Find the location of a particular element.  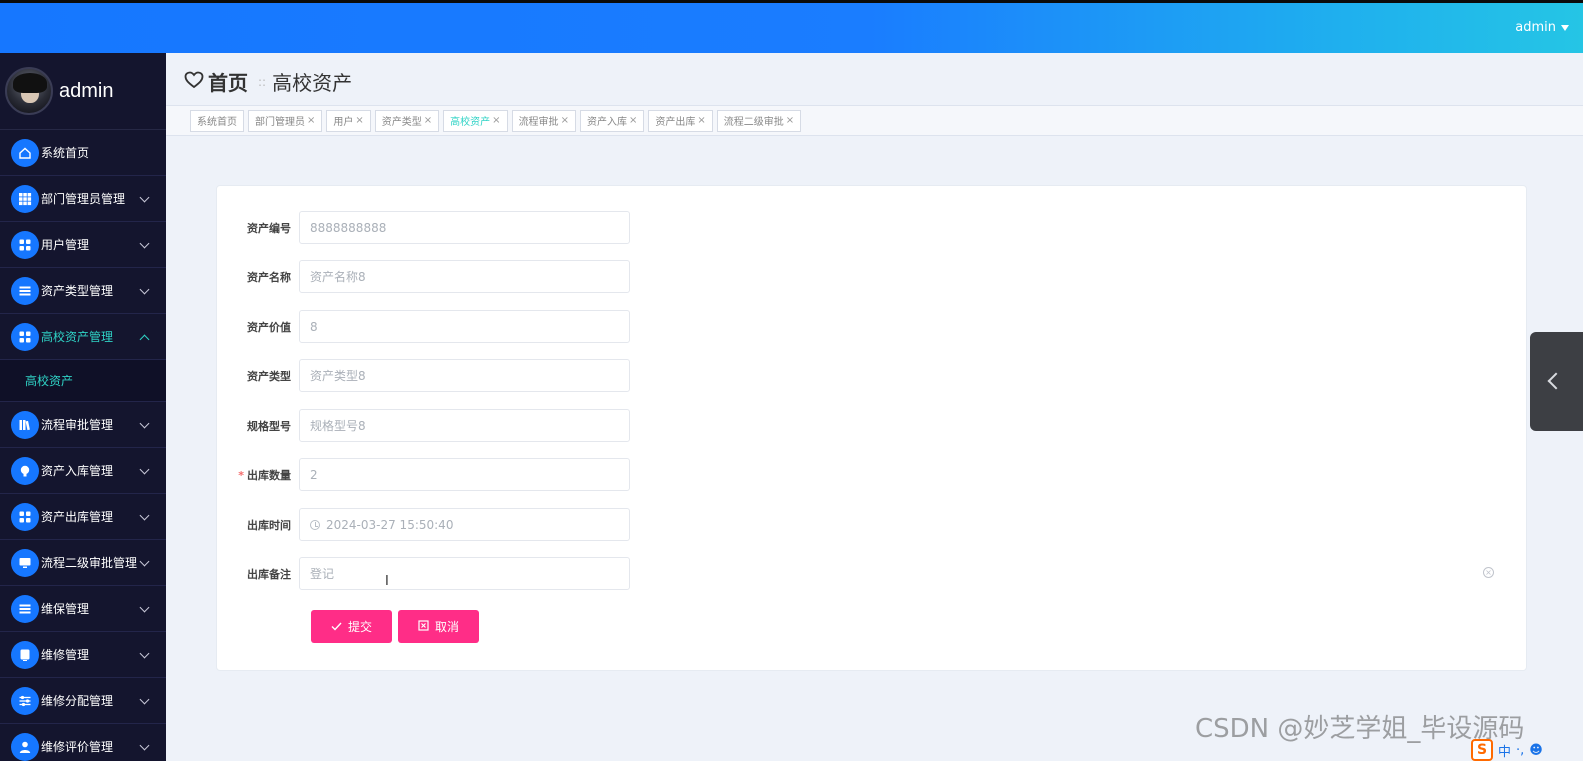

cancel-label: 取消 is located at coordinates (446, 627).